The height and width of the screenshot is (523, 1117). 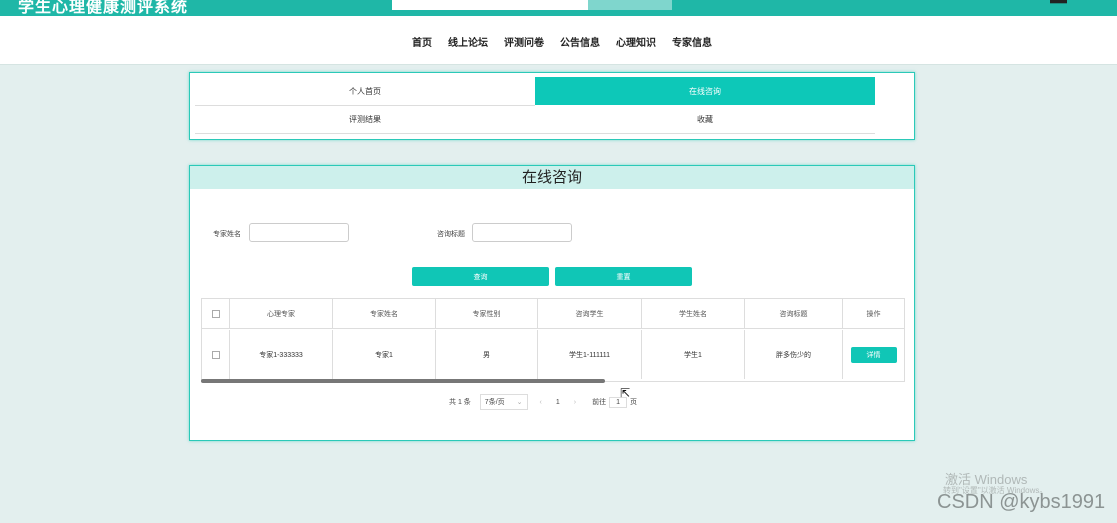 What do you see at coordinates (705, 91) in the screenshot?
I see `menu-item-consult: 在线咨询` at bounding box center [705, 91].